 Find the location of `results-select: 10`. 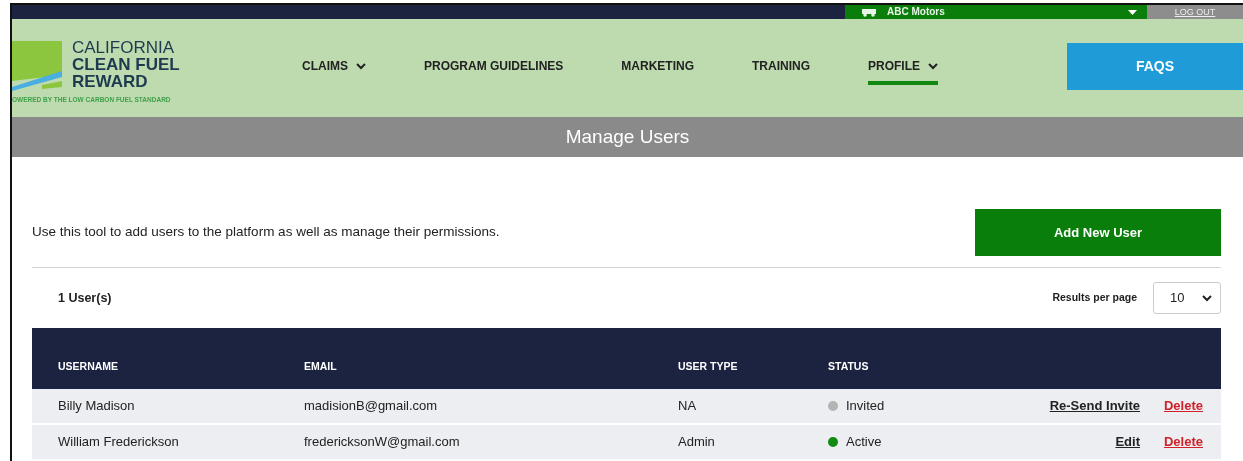

results-select: 10 is located at coordinates (1187, 298).